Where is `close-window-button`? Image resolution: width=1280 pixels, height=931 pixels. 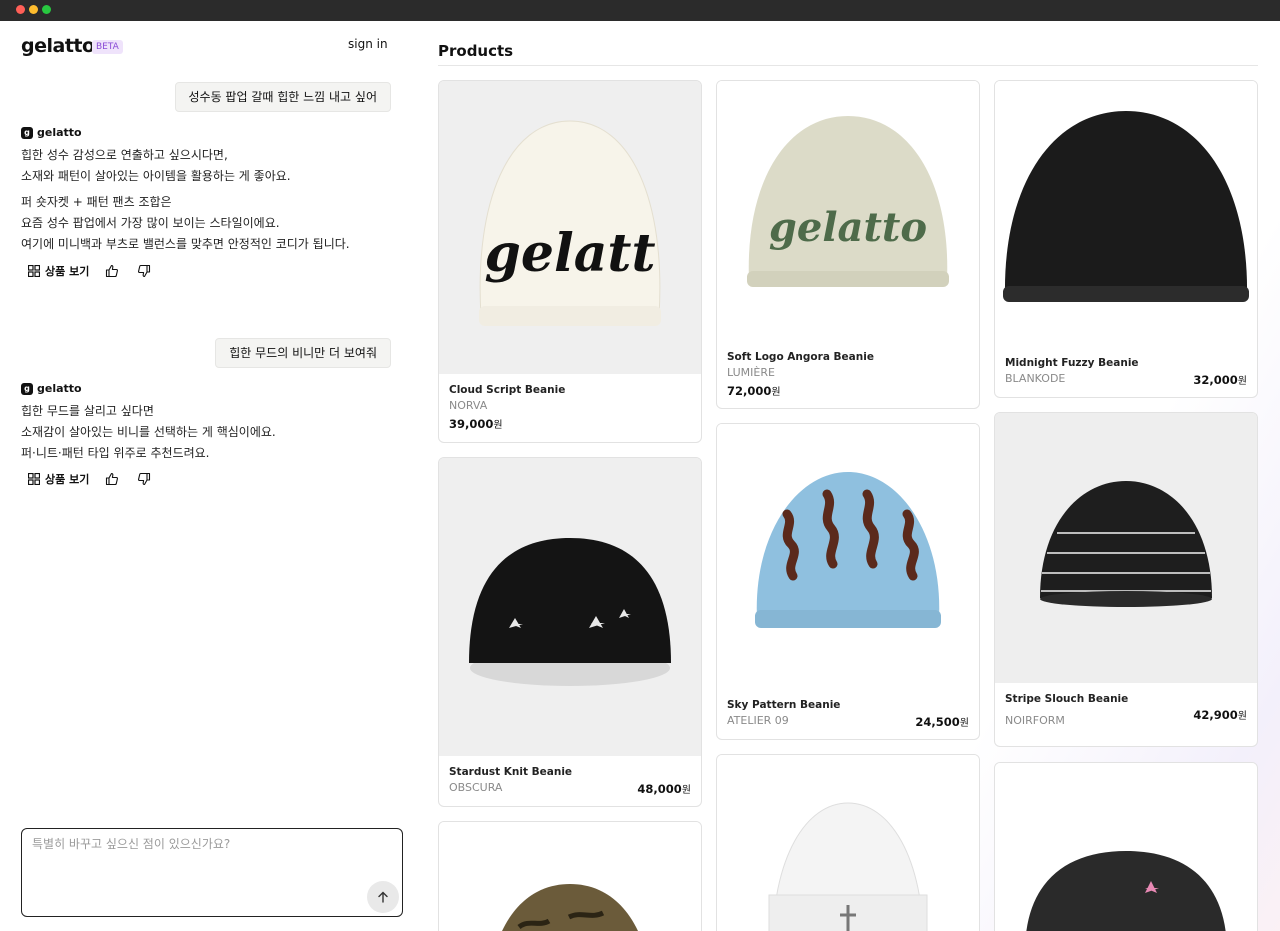
close-window-button is located at coordinates (20, 9).